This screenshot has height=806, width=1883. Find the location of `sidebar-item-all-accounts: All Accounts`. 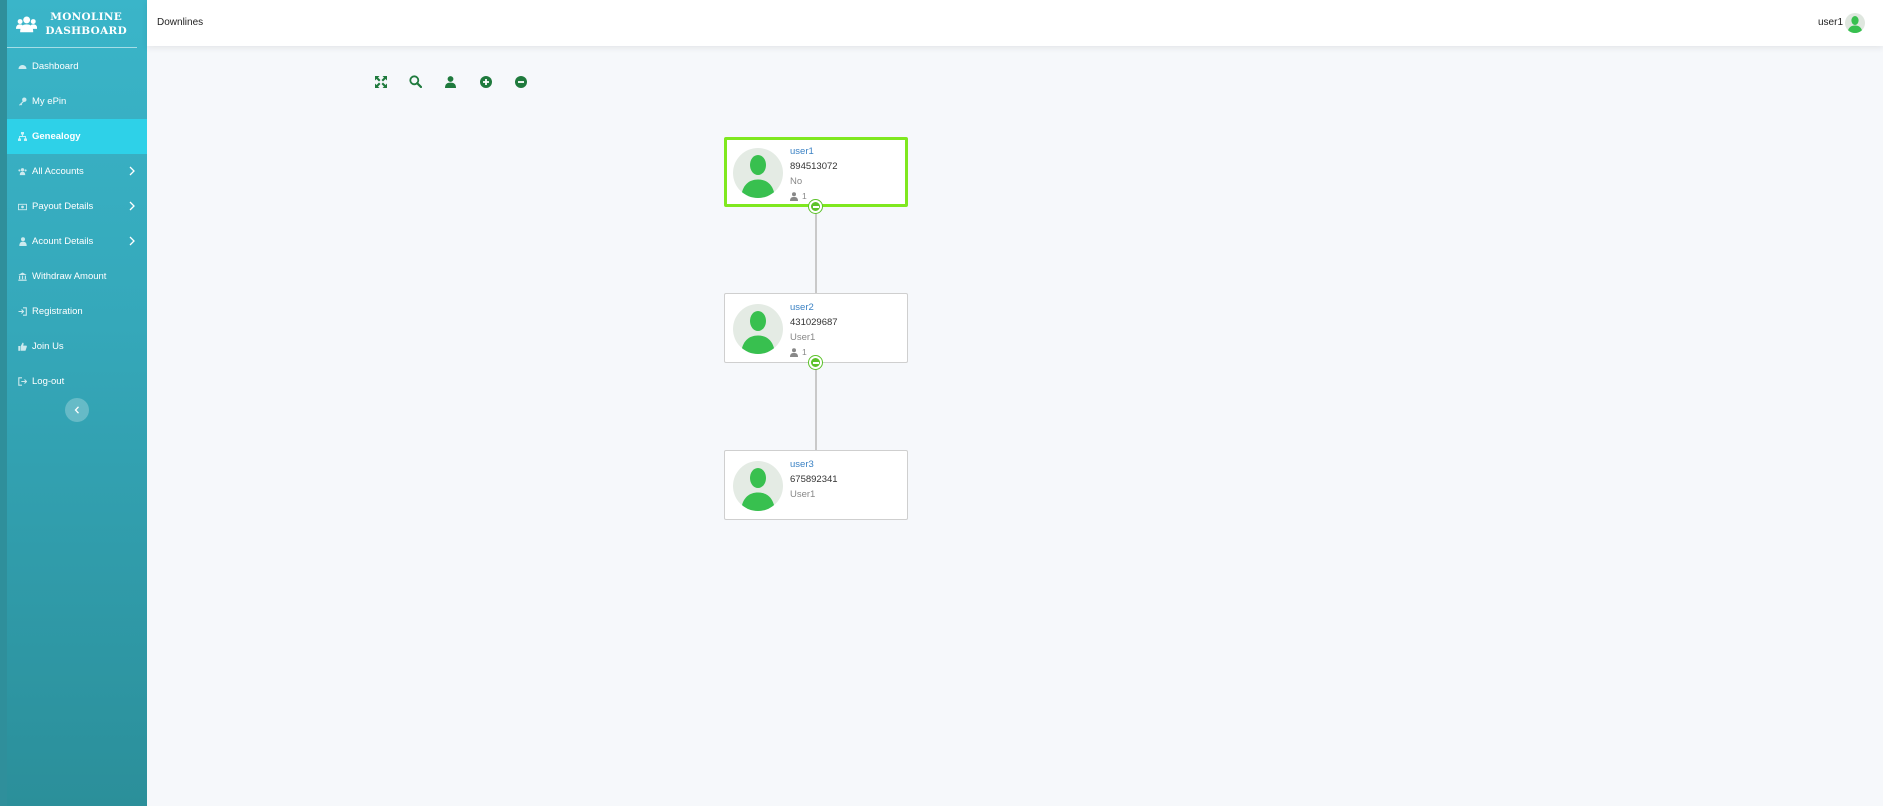

sidebar-item-all-accounts: All Accounts is located at coordinates (77, 171).